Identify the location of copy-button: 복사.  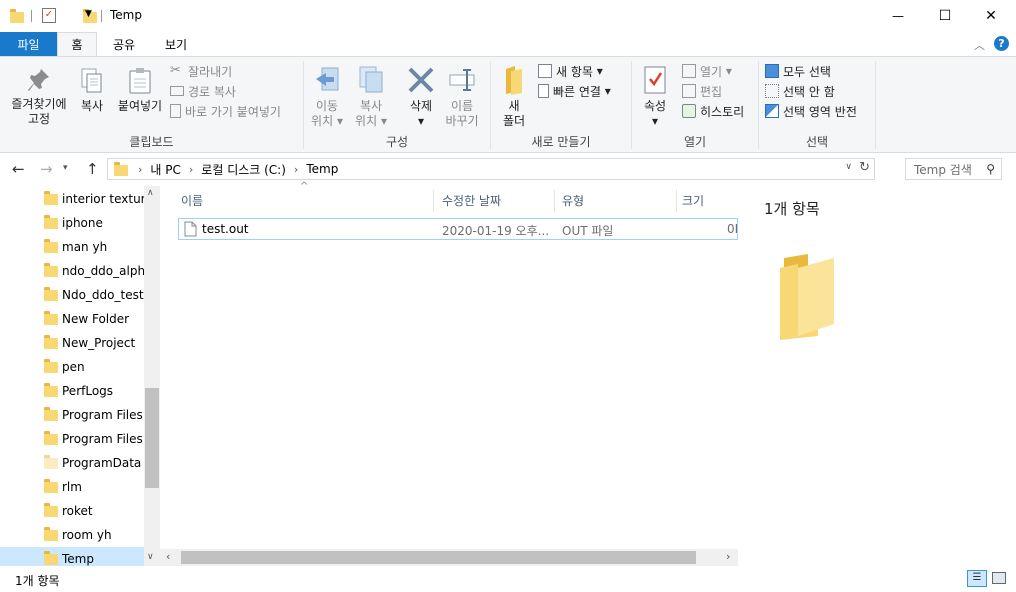
(92, 90).